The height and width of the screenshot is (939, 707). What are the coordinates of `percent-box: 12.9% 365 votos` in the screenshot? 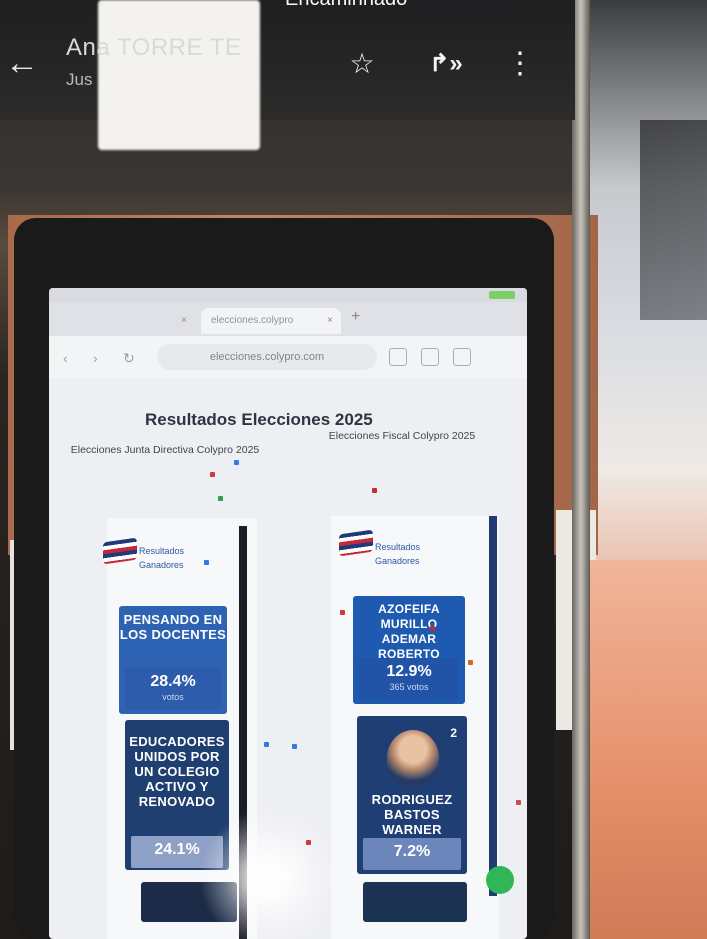 It's located at (409, 679).